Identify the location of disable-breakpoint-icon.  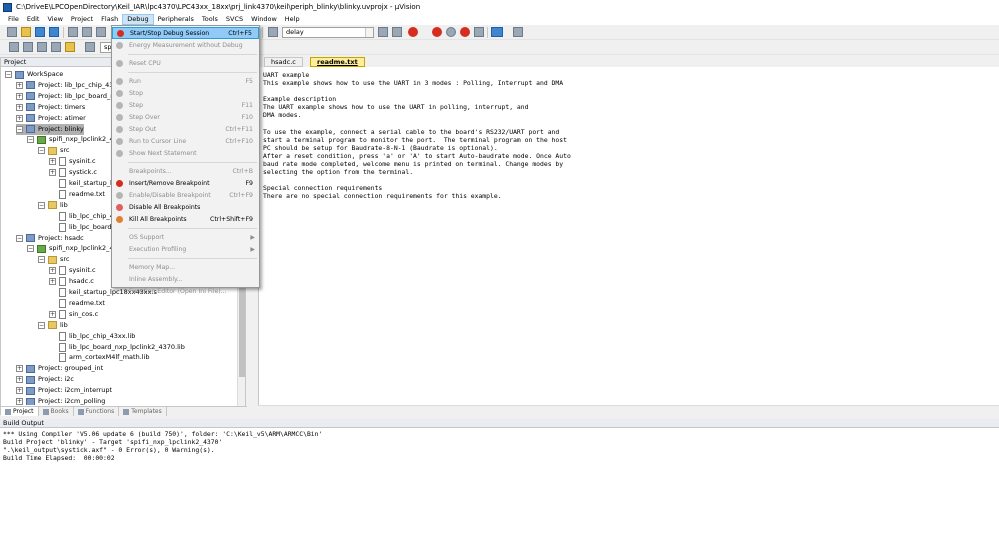
(451, 32).